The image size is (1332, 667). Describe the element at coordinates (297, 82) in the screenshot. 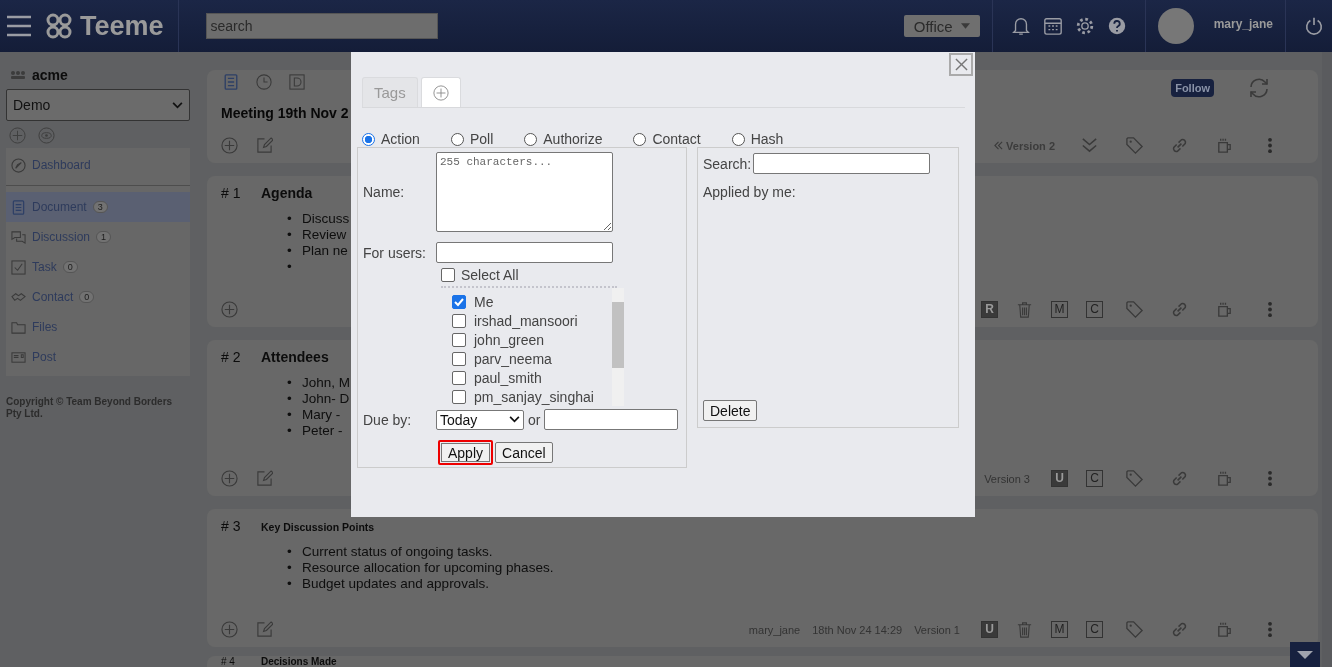

I see `letter-d-icon` at that location.